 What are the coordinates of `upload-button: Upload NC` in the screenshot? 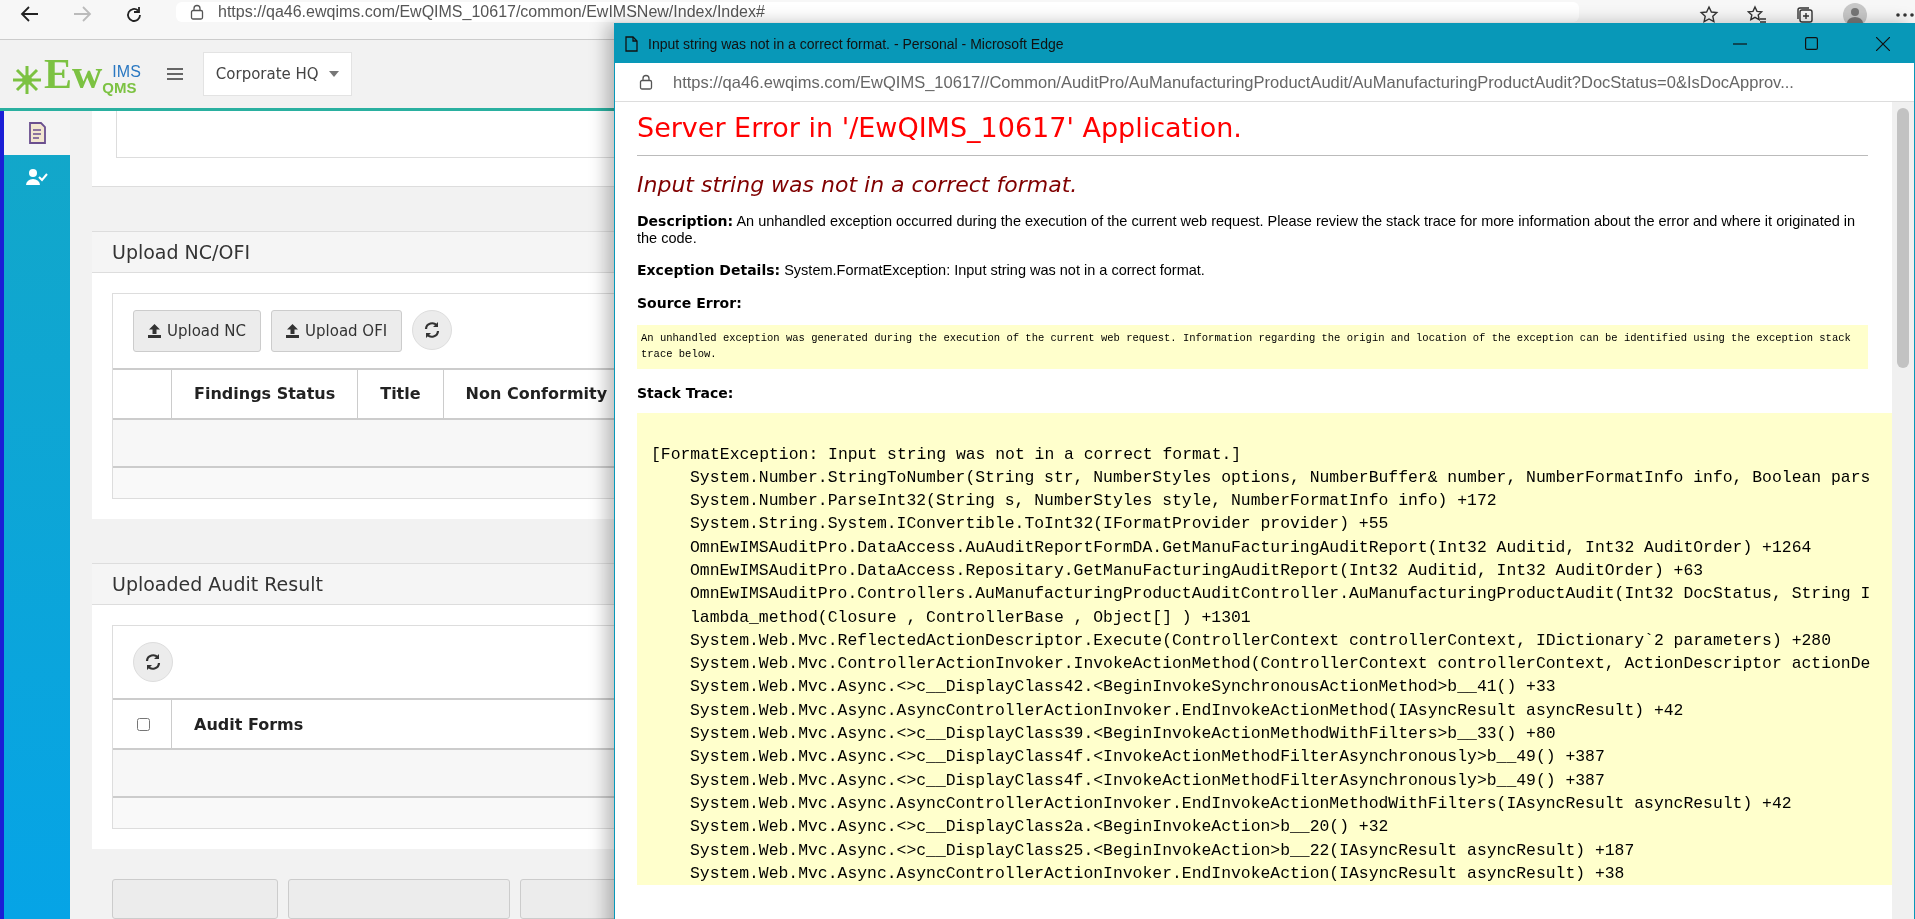 It's located at (197, 330).